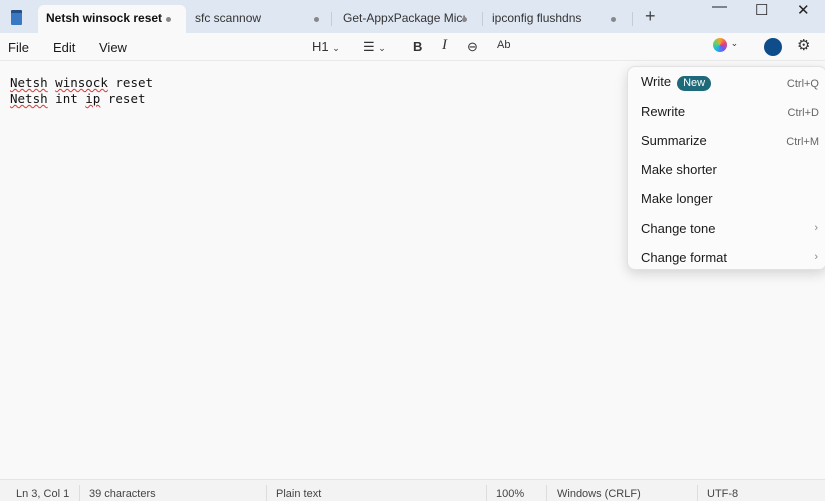  Describe the element at coordinates (719, 7) in the screenshot. I see `minimize-button: —` at that location.